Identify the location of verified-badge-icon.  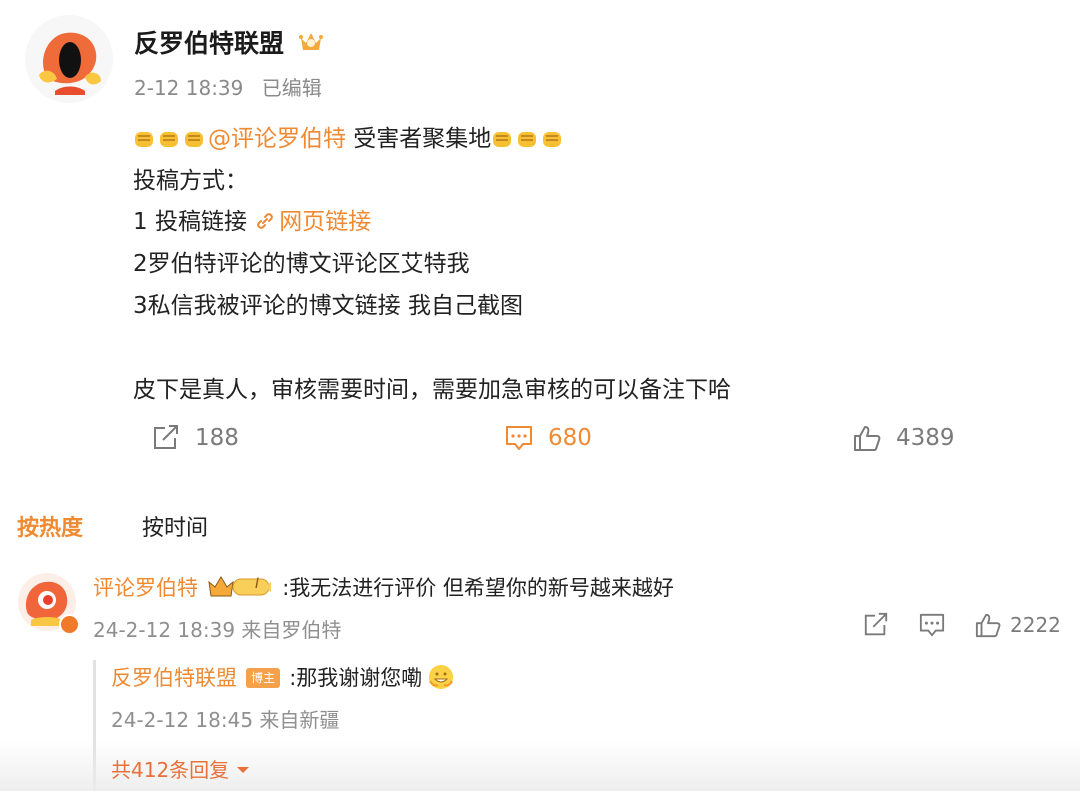
(69, 624).